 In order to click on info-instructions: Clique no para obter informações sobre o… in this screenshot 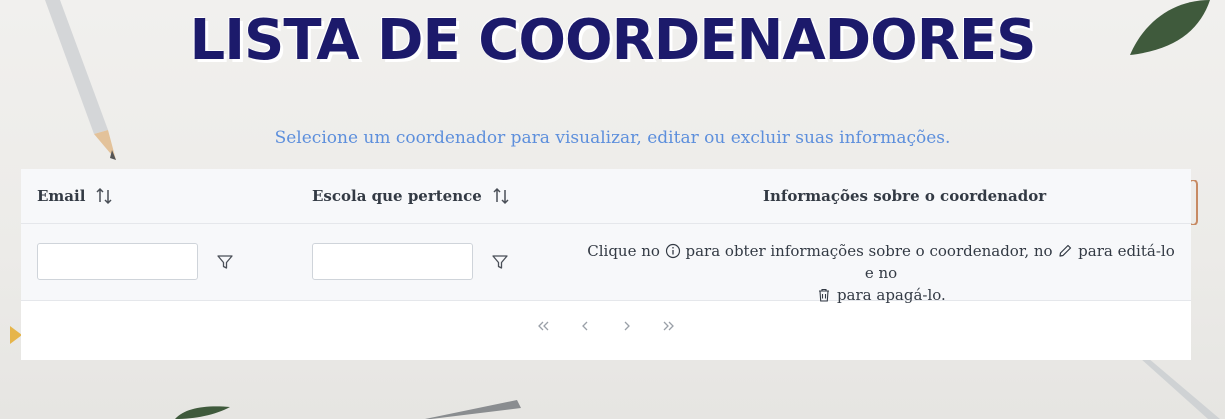, I will do `click(881, 273)`.